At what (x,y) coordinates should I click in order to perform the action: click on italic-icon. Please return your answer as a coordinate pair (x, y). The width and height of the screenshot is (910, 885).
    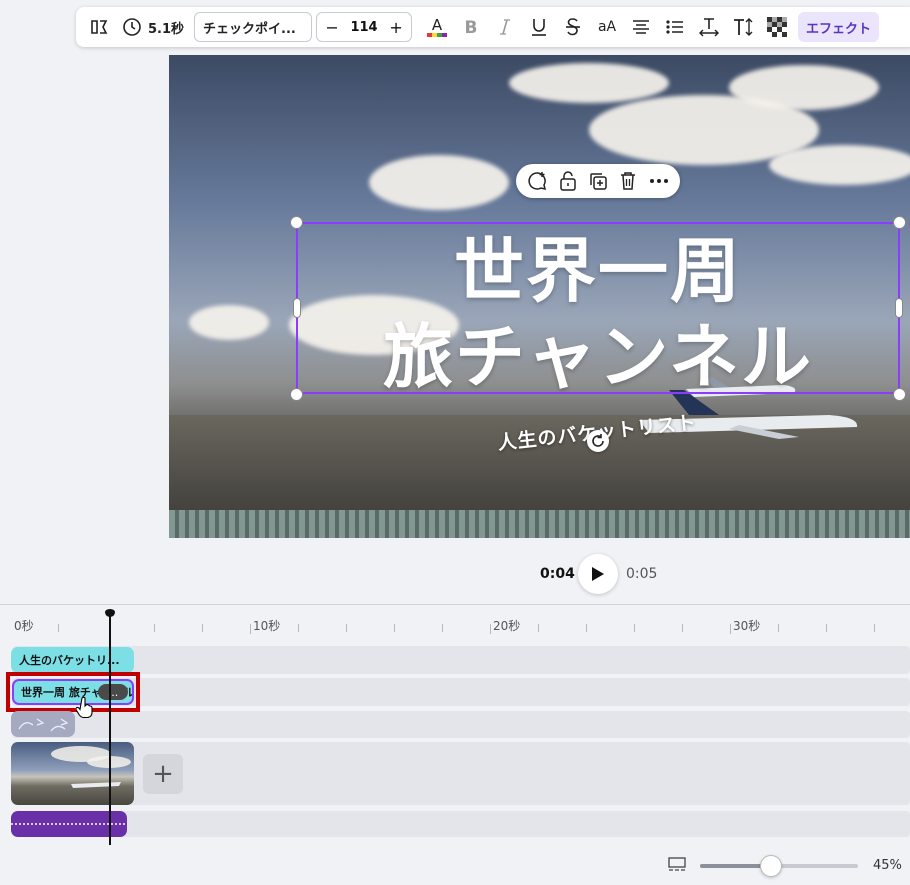
    Looking at the image, I should click on (505, 27).